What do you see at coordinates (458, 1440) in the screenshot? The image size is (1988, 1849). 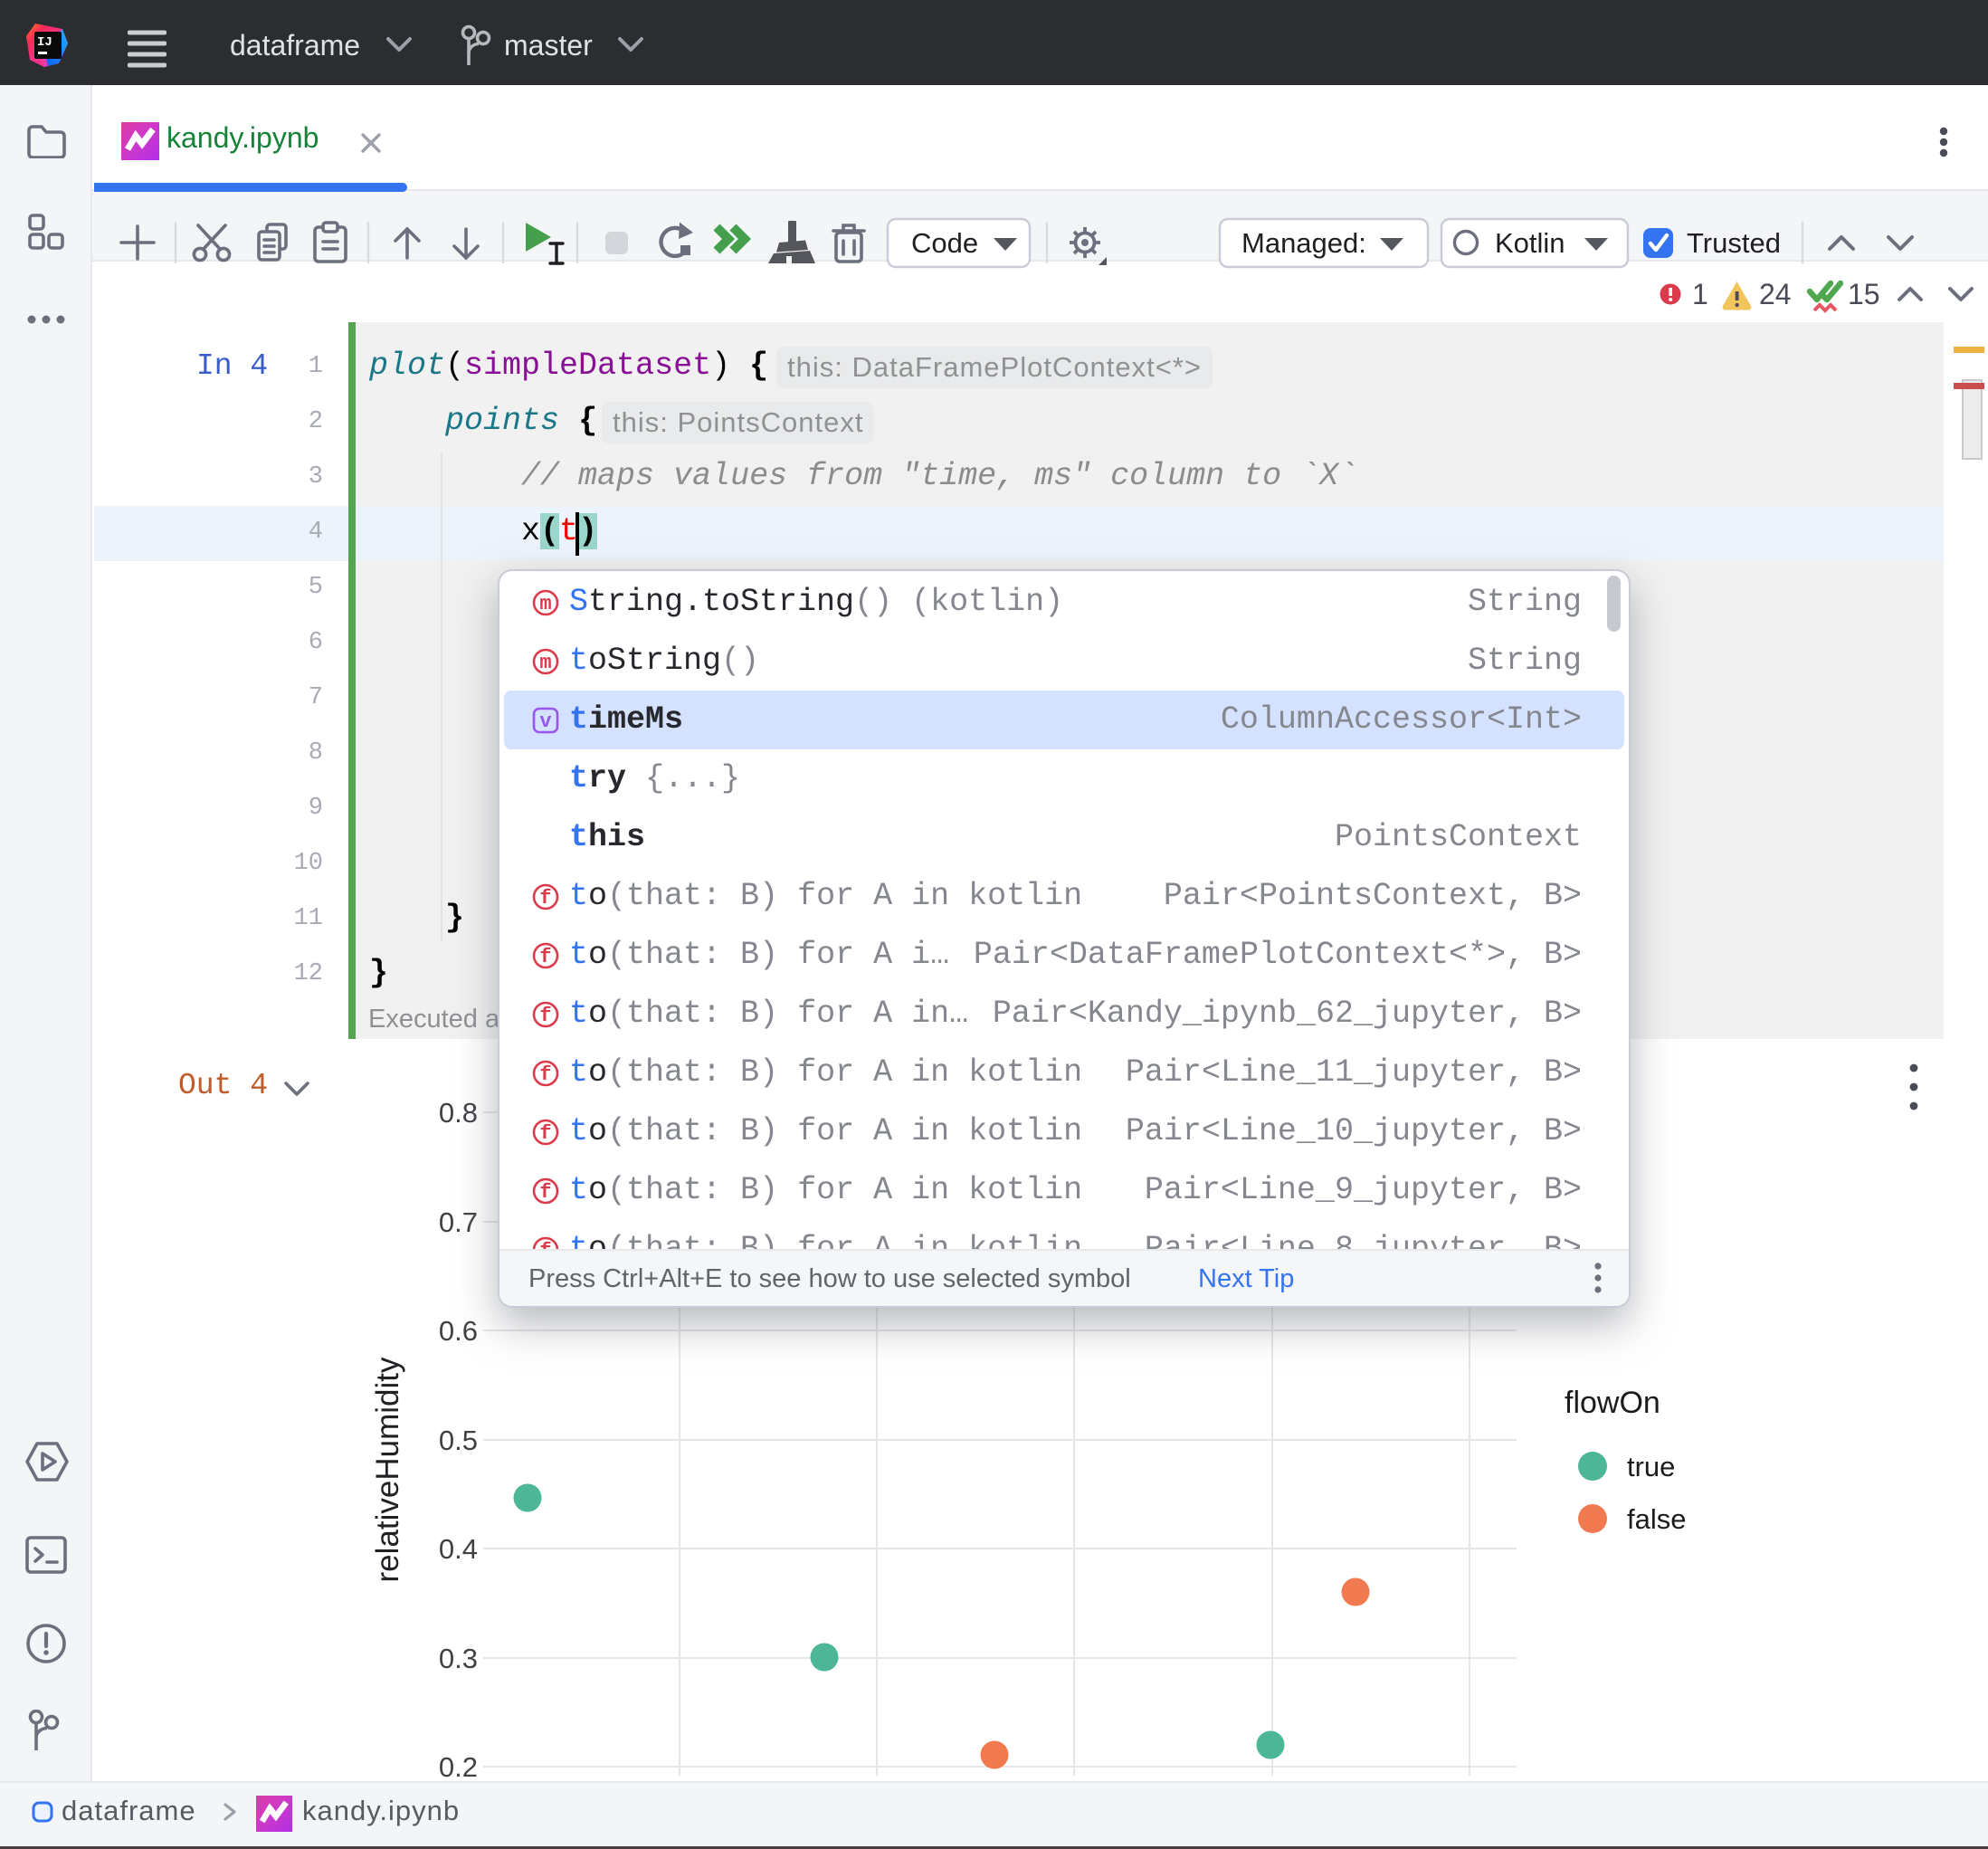 I see `svg-text: 0.5` at bounding box center [458, 1440].